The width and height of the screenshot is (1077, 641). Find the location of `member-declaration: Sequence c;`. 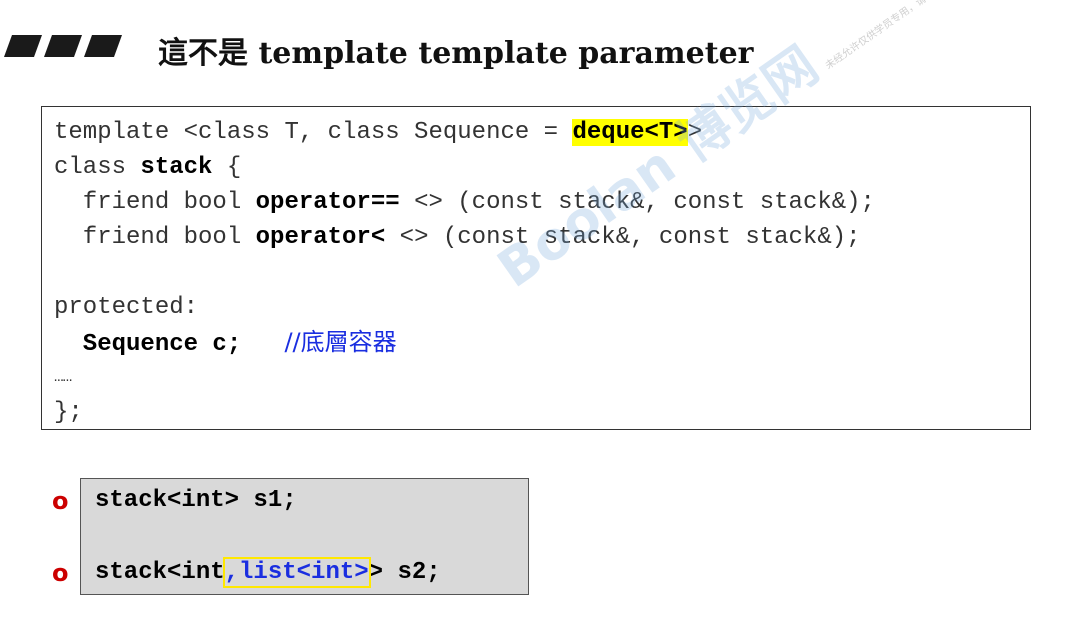

member-declaration: Sequence c; is located at coordinates (148, 344).